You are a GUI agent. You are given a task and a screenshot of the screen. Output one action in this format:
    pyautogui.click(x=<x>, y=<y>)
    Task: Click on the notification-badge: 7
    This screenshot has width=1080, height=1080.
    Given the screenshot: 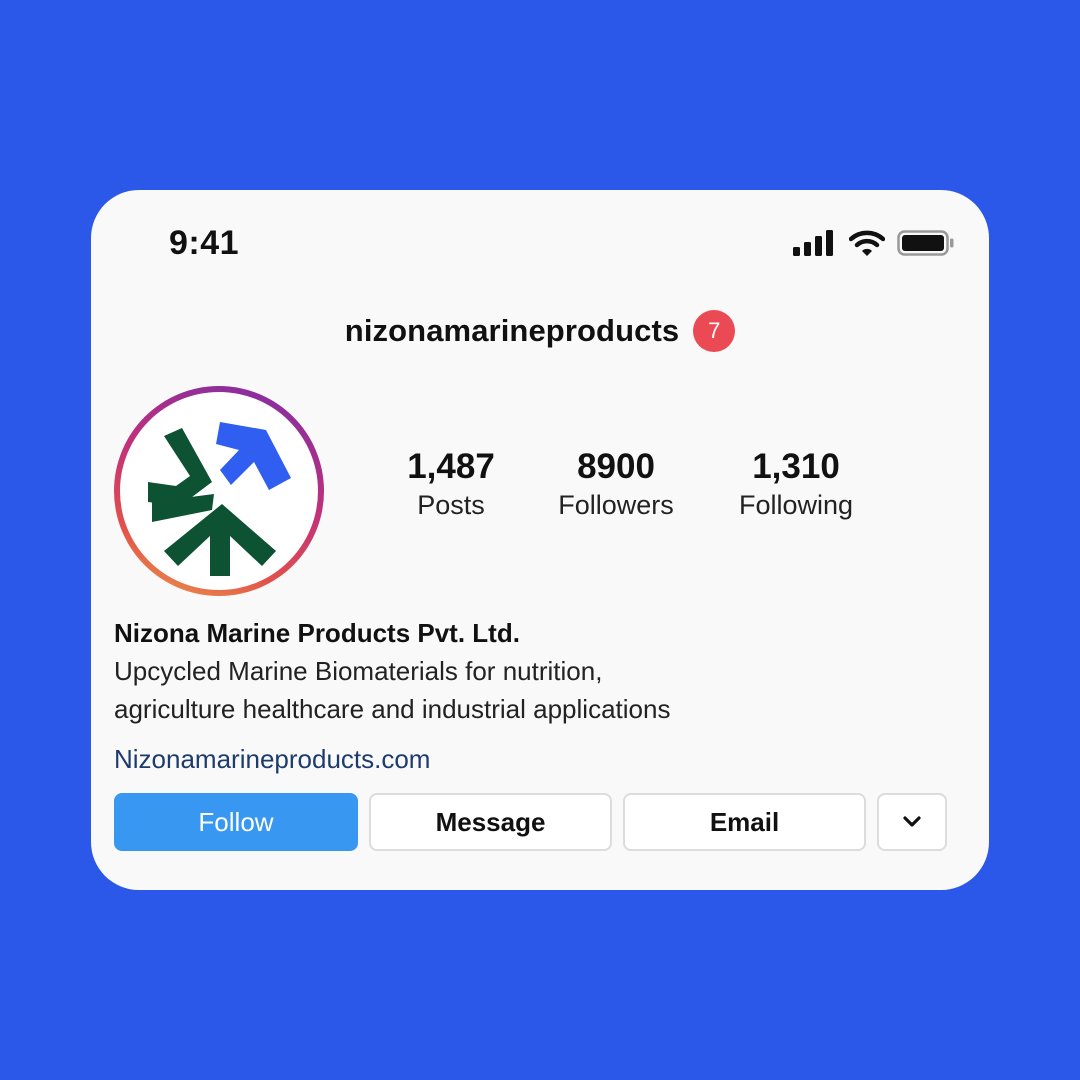 What is the action you would take?
    pyautogui.click(x=714, y=331)
    